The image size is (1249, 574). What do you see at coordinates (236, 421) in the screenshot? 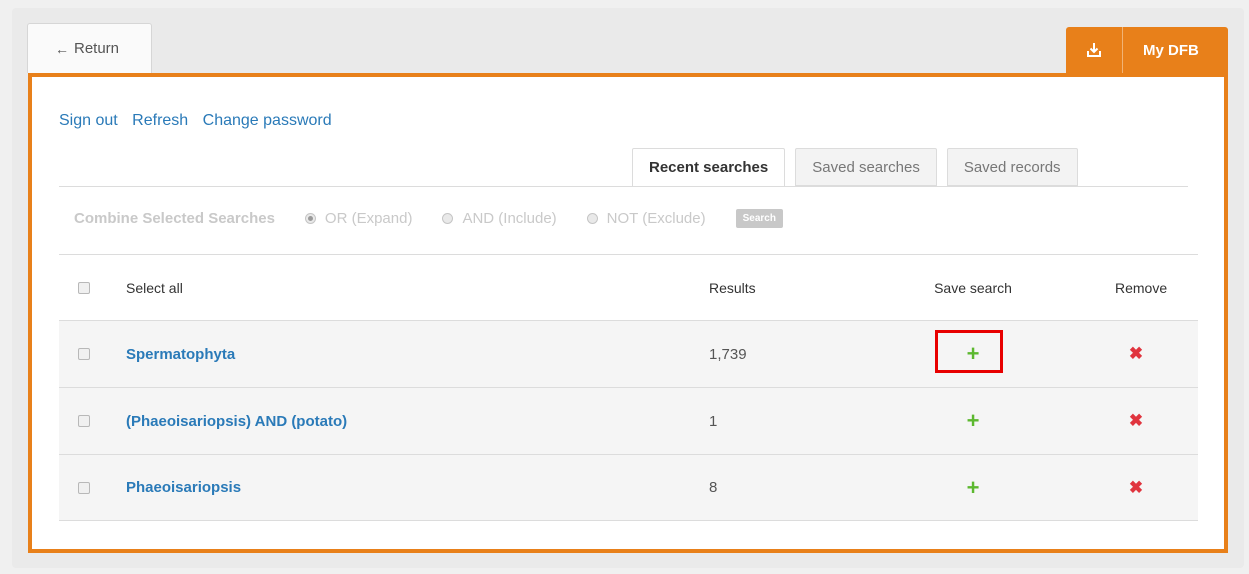
I see `search-query-link: (Phaeoisariopsis) AND (potato)` at bounding box center [236, 421].